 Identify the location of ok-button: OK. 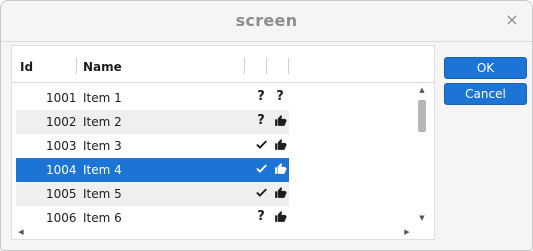
(485, 68).